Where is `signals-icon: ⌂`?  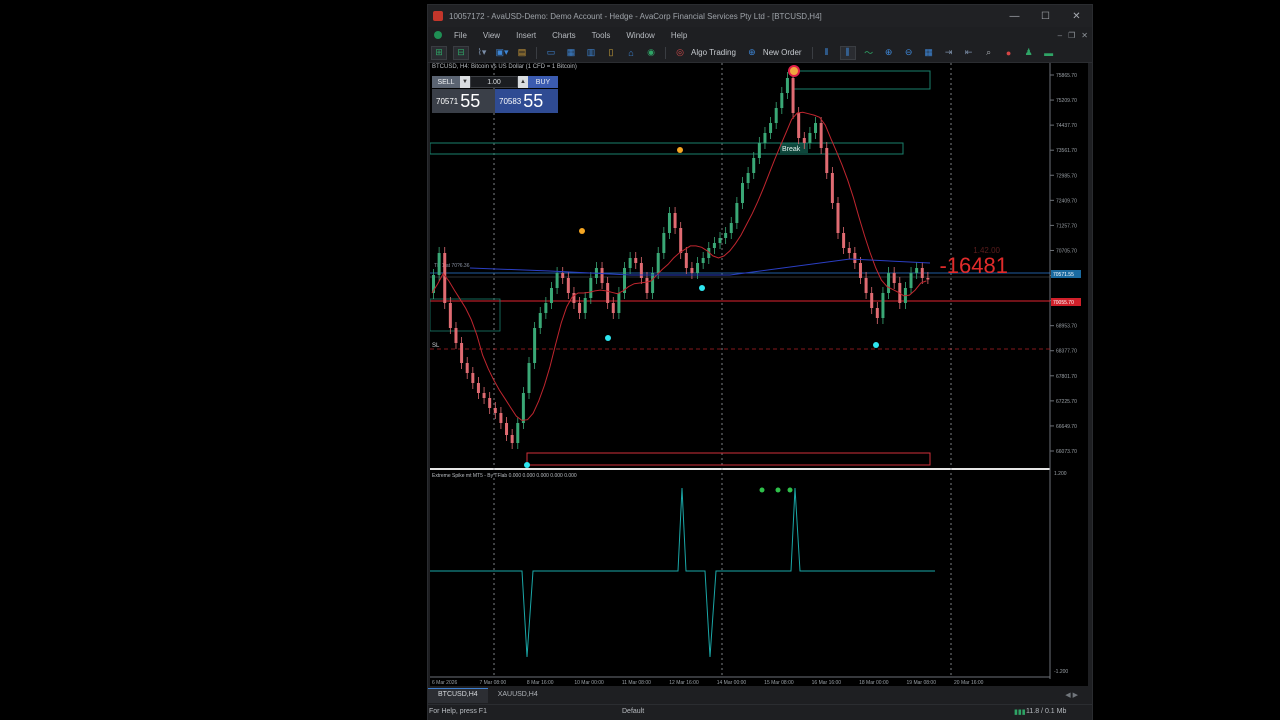 signals-icon: ⌂ is located at coordinates (631, 53).